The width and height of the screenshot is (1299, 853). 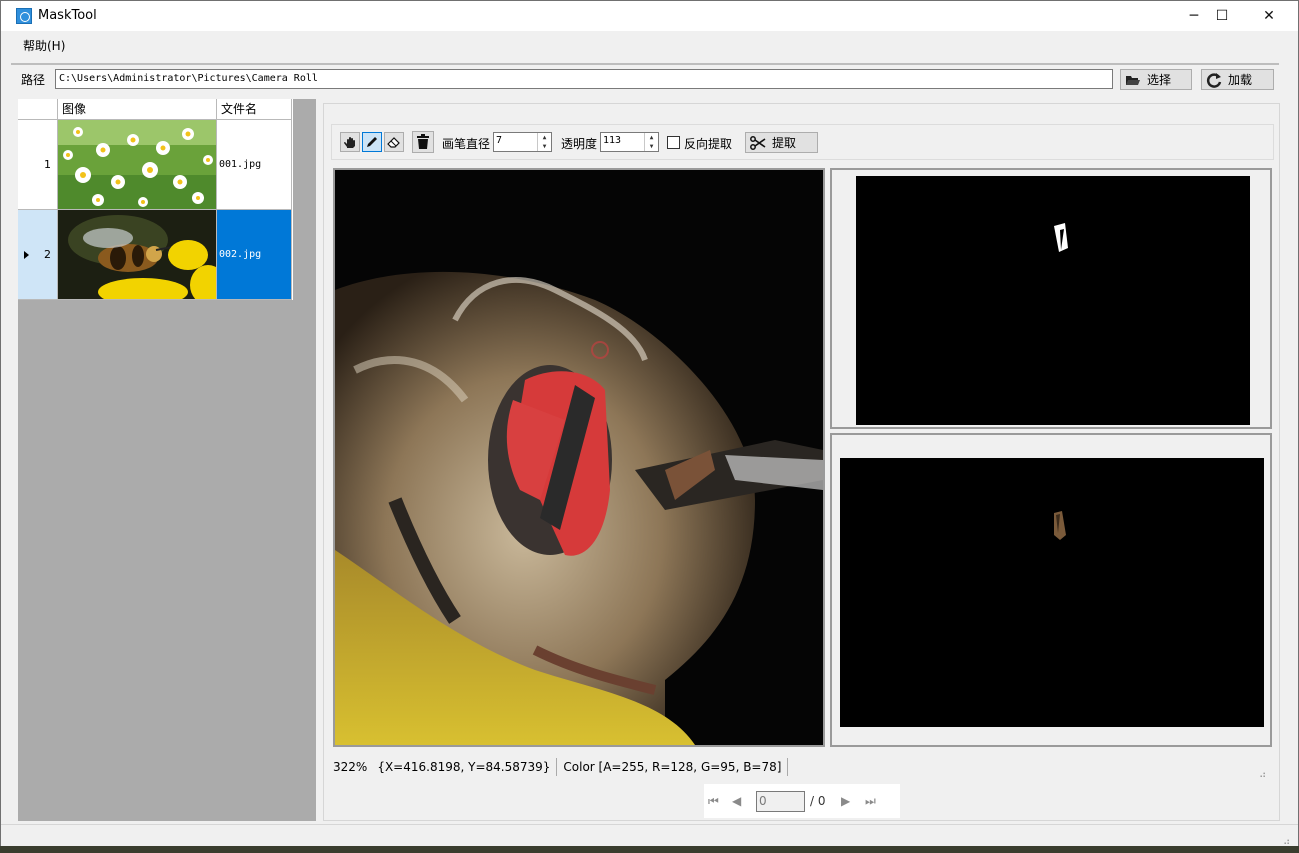 What do you see at coordinates (47, 254) in the screenshot?
I see `row-index-label: 2` at bounding box center [47, 254].